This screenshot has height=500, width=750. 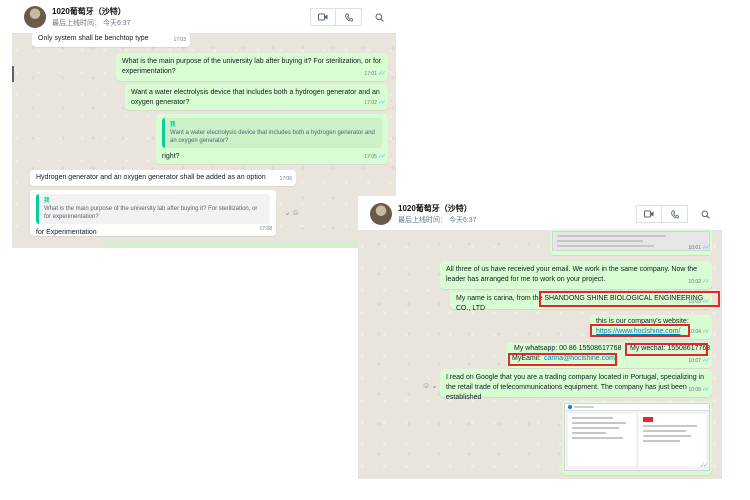 What do you see at coordinates (13, 74) in the screenshot?
I see `window-edge` at bounding box center [13, 74].